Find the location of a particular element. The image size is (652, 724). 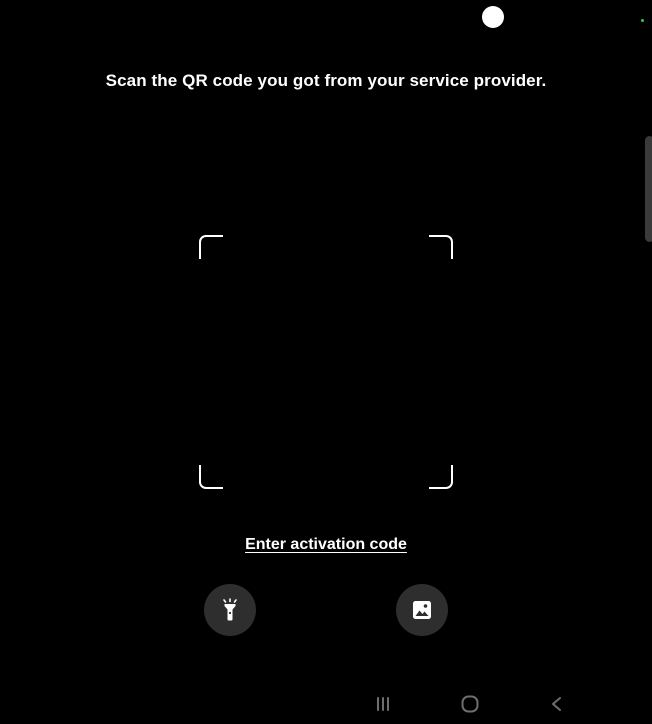

image-gallery-icon is located at coordinates (422, 610).